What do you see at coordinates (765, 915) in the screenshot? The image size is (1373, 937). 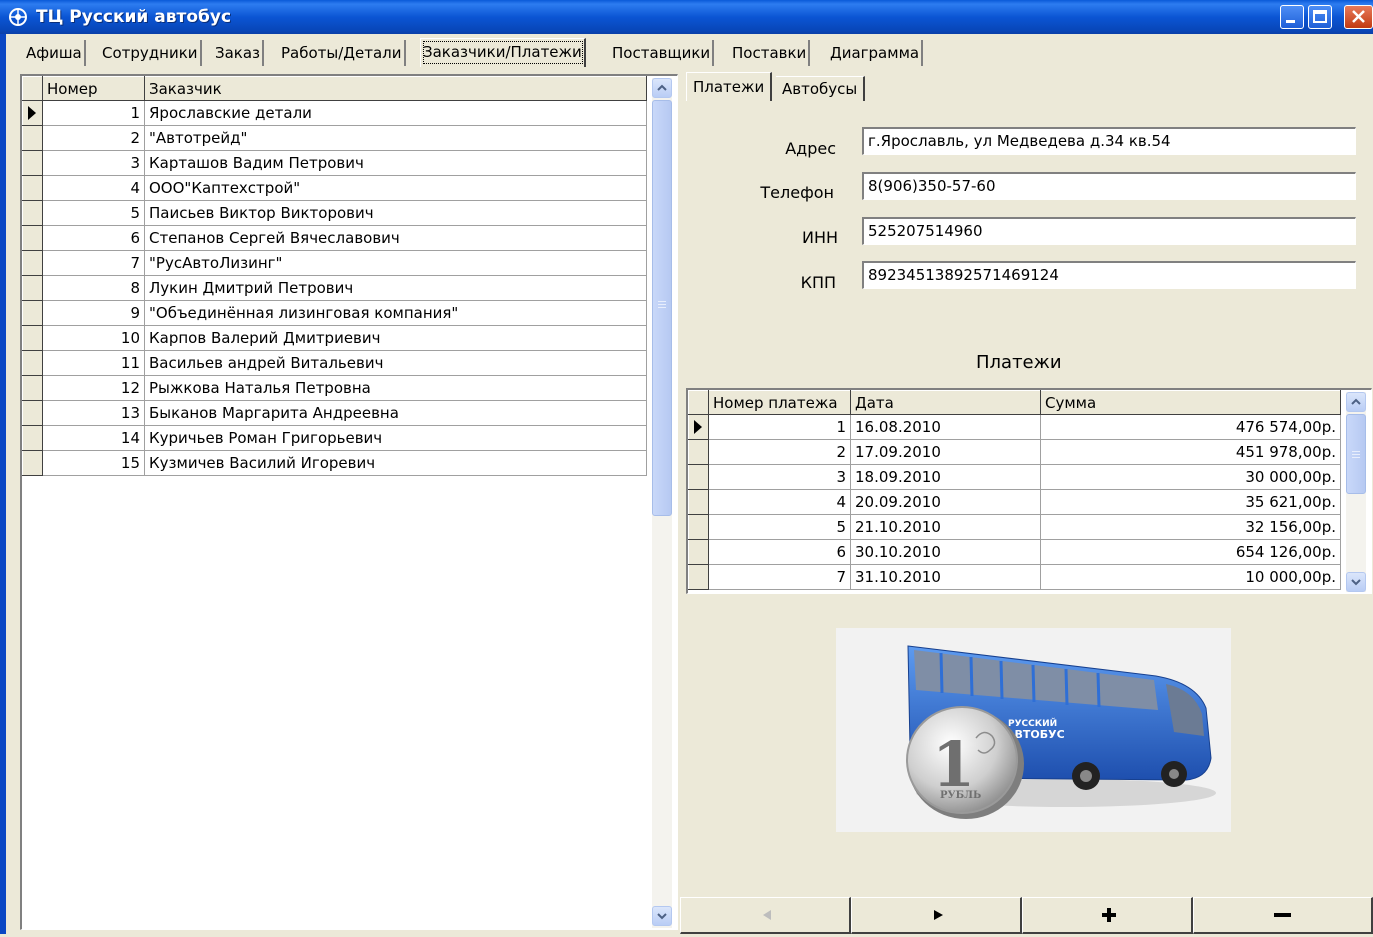 I see `prior-button` at bounding box center [765, 915].